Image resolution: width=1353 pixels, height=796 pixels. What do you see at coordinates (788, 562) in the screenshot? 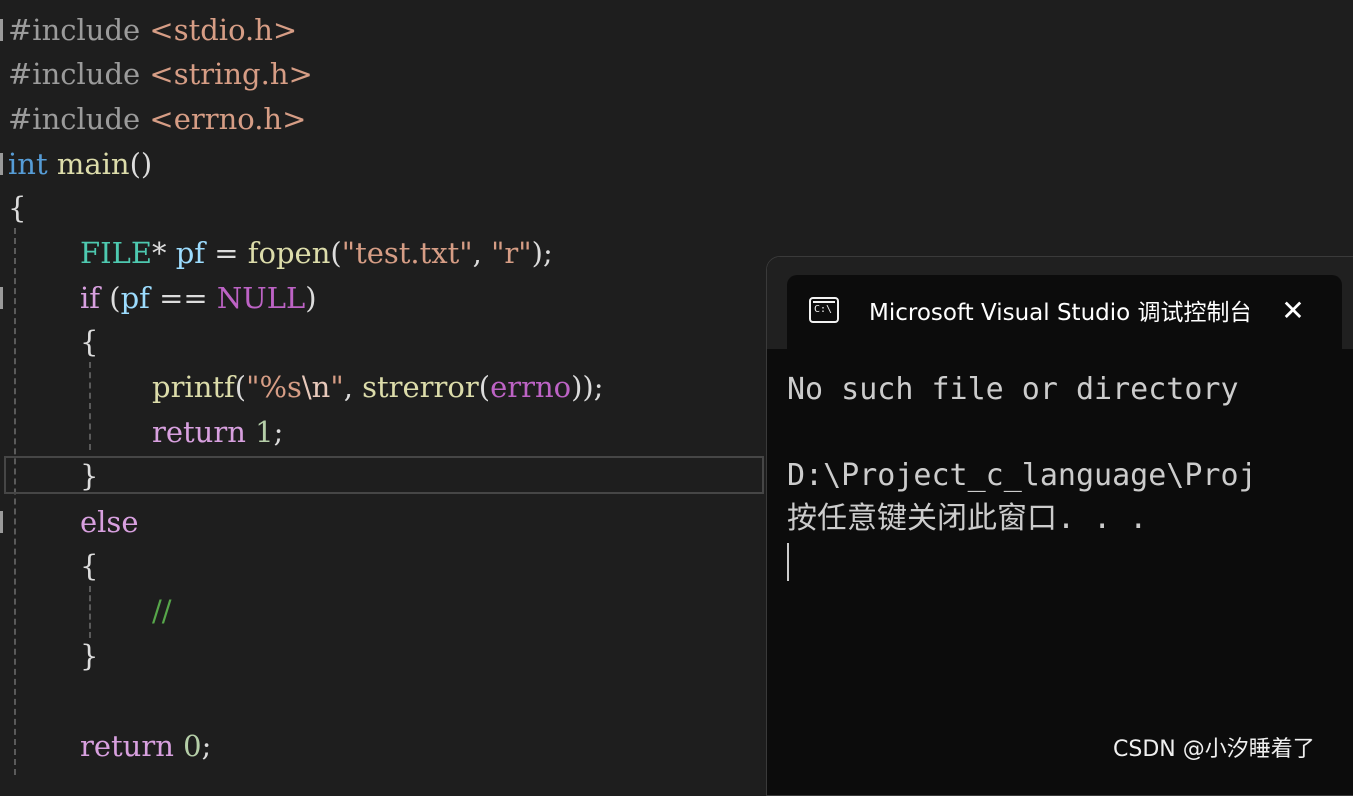
I see `text-cursor` at bounding box center [788, 562].